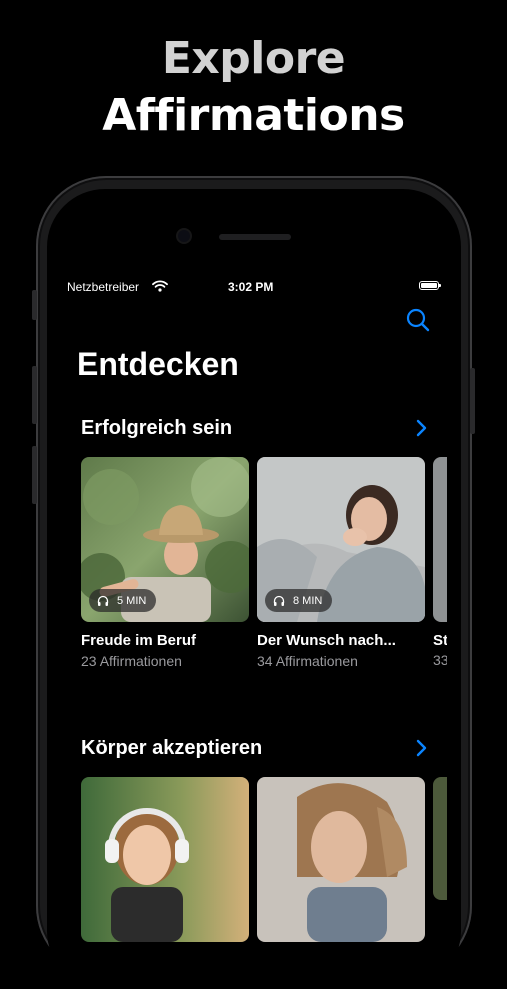 The width and height of the screenshot is (507, 989). What do you see at coordinates (131, 661) in the screenshot?
I see `card-subtitle: 23 Affirmationen` at bounding box center [131, 661].